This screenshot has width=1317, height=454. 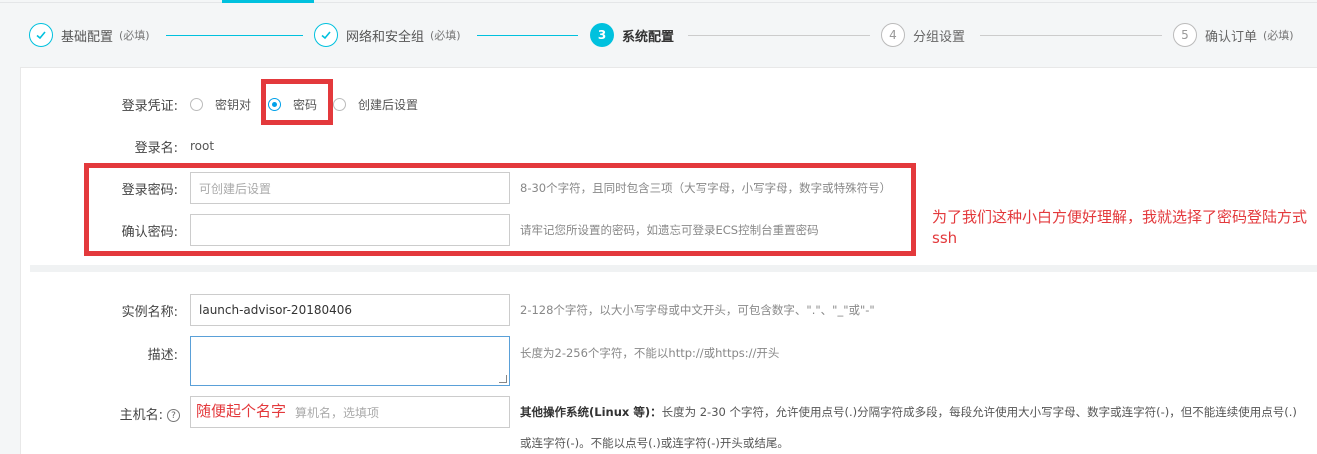 What do you see at coordinates (141, 415) in the screenshot?
I see `hostname-label: 主机名:` at bounding box center [141, 415].